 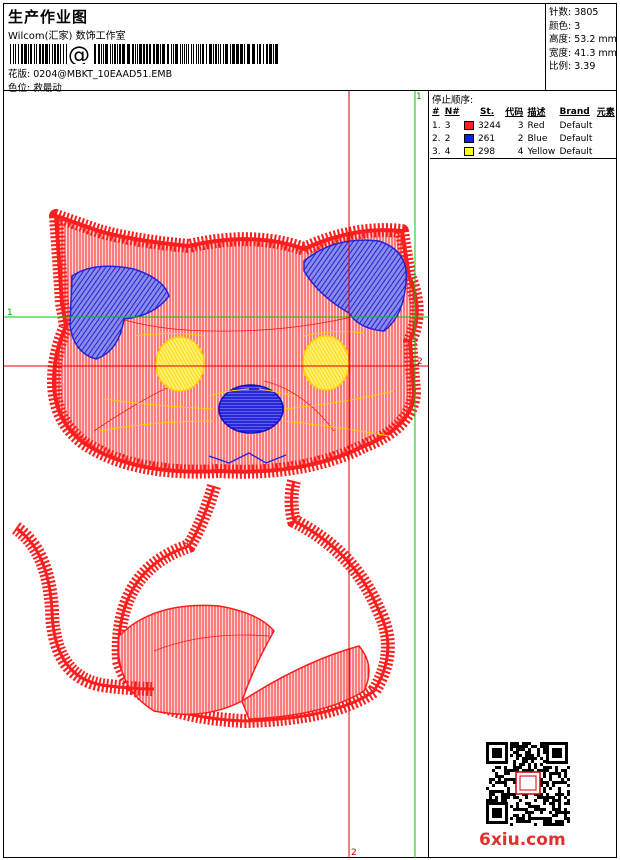 What do you see at coordinates (180, 364) in the screenshot?
I see `left-eye` at bounding box center [180, 364].